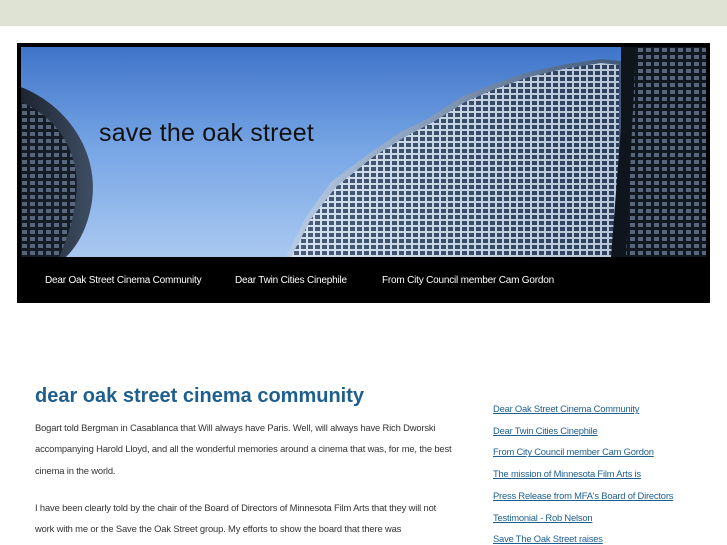  What do you see at coordinates (603, 536) in the screenshot?
I see `sidebar-link: Save The Oak Street raises` at bounding box center [603, 536].